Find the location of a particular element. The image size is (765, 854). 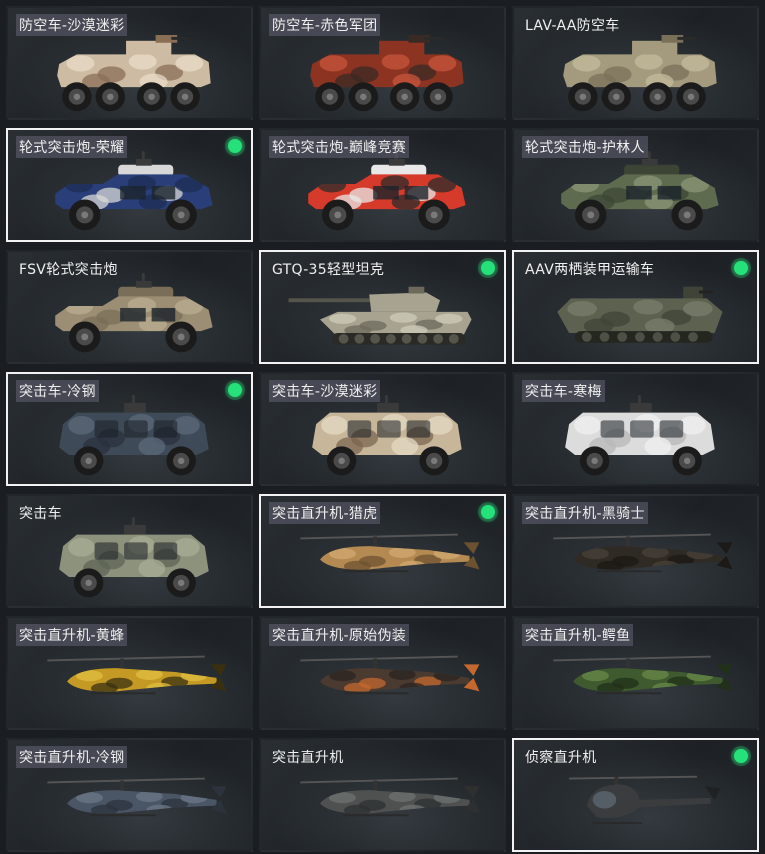

vehicle-name: 突击车-寒梅 is located at coordinates (563, 391).